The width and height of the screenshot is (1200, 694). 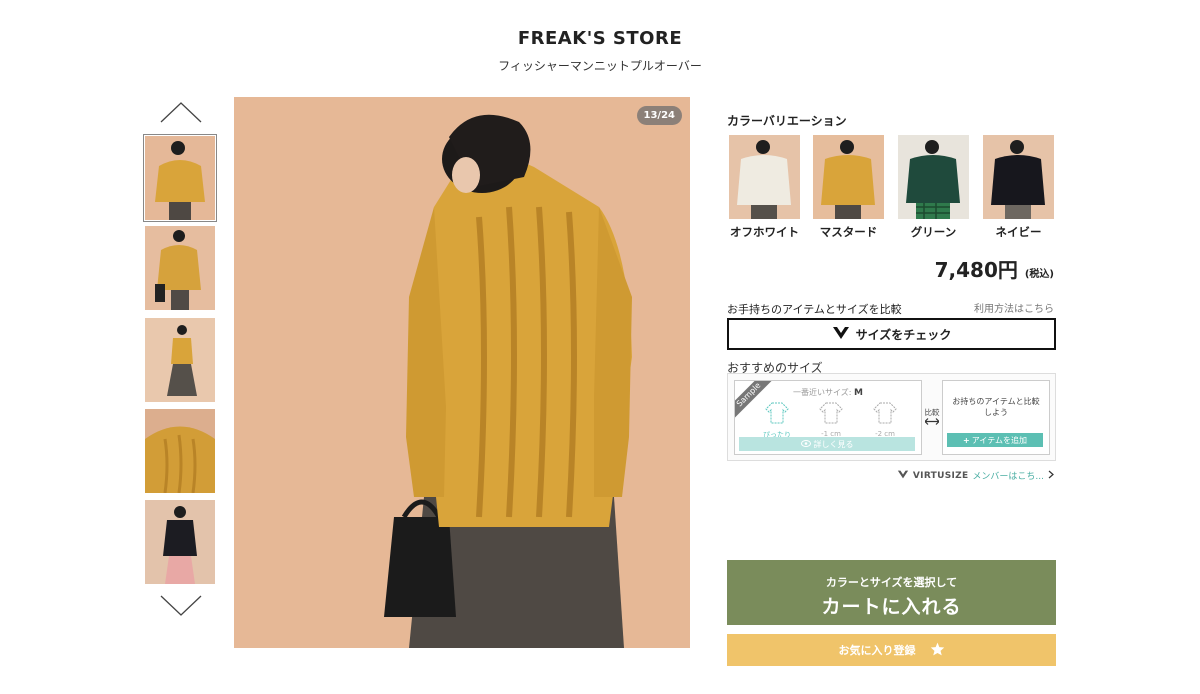 I want to click on plus-icon: +, so click(x=966, y=440).